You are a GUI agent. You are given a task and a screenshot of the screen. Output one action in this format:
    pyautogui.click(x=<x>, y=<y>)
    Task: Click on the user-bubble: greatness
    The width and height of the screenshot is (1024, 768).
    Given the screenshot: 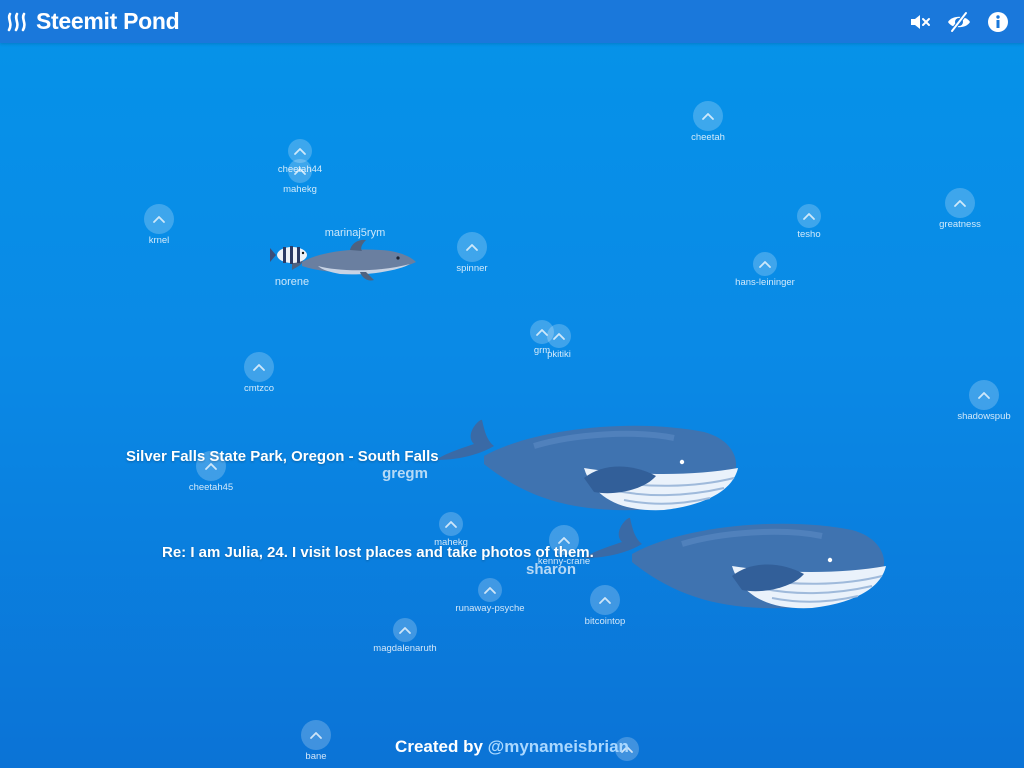 What is the action you would take?
    pyautogui.click(x=960, y=209)
    